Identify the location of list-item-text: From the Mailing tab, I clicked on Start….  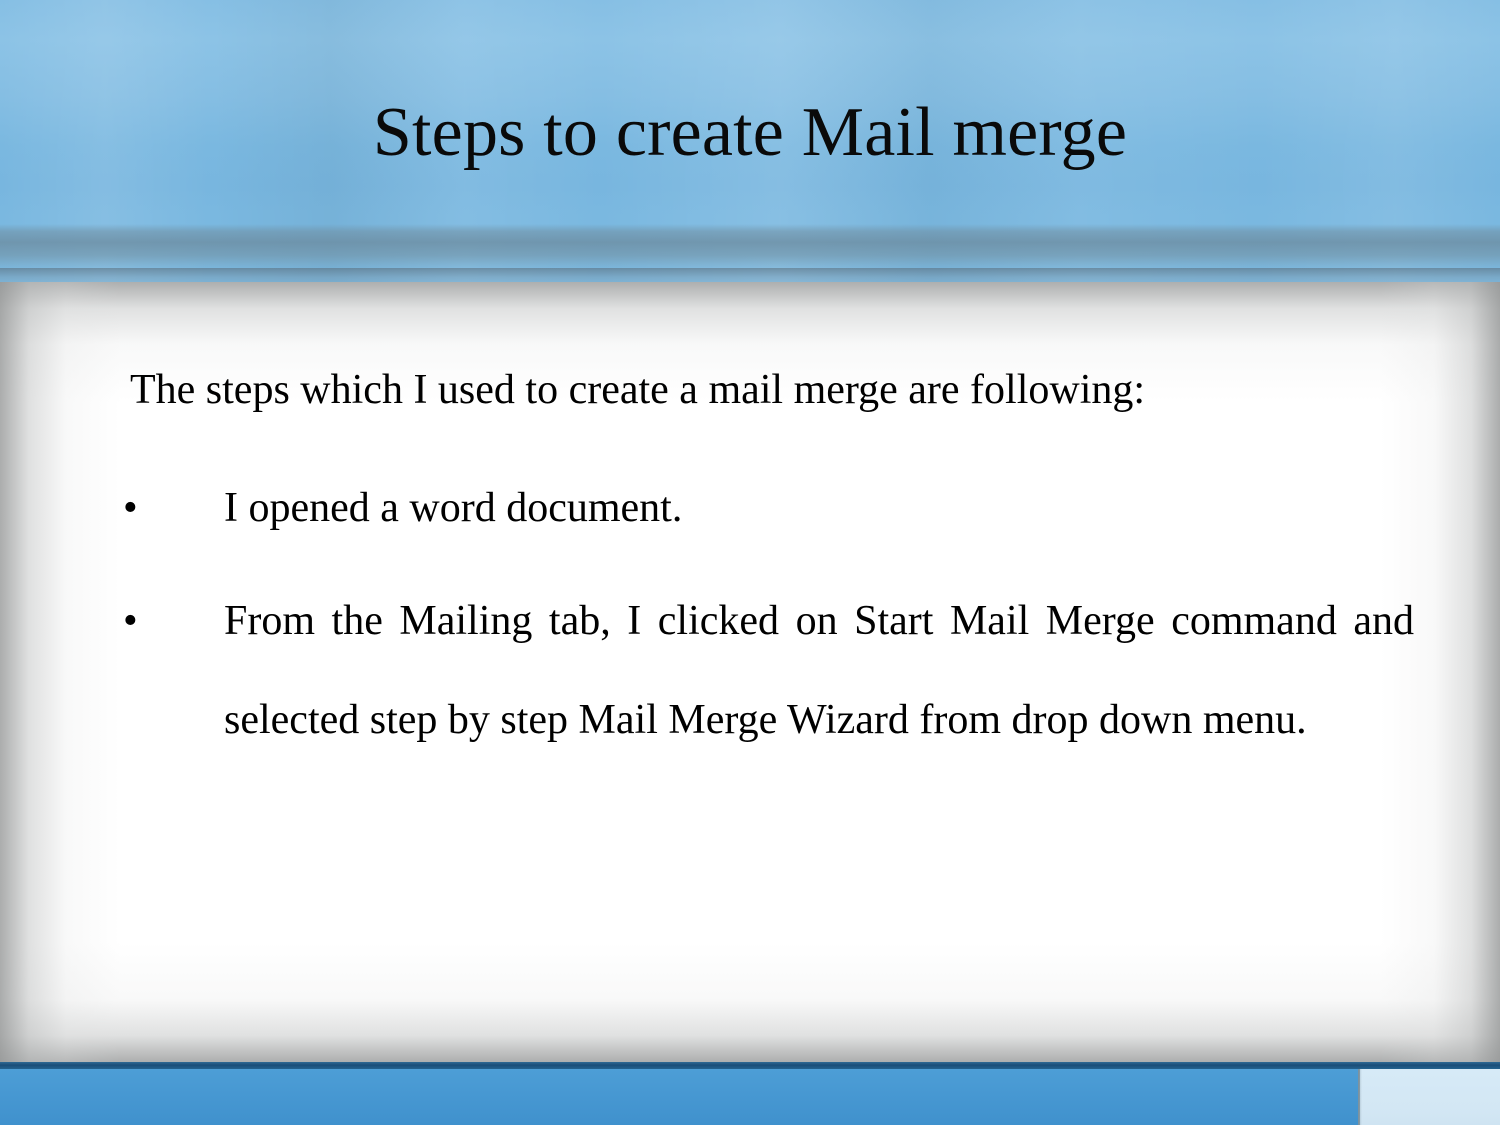
(819, 670).